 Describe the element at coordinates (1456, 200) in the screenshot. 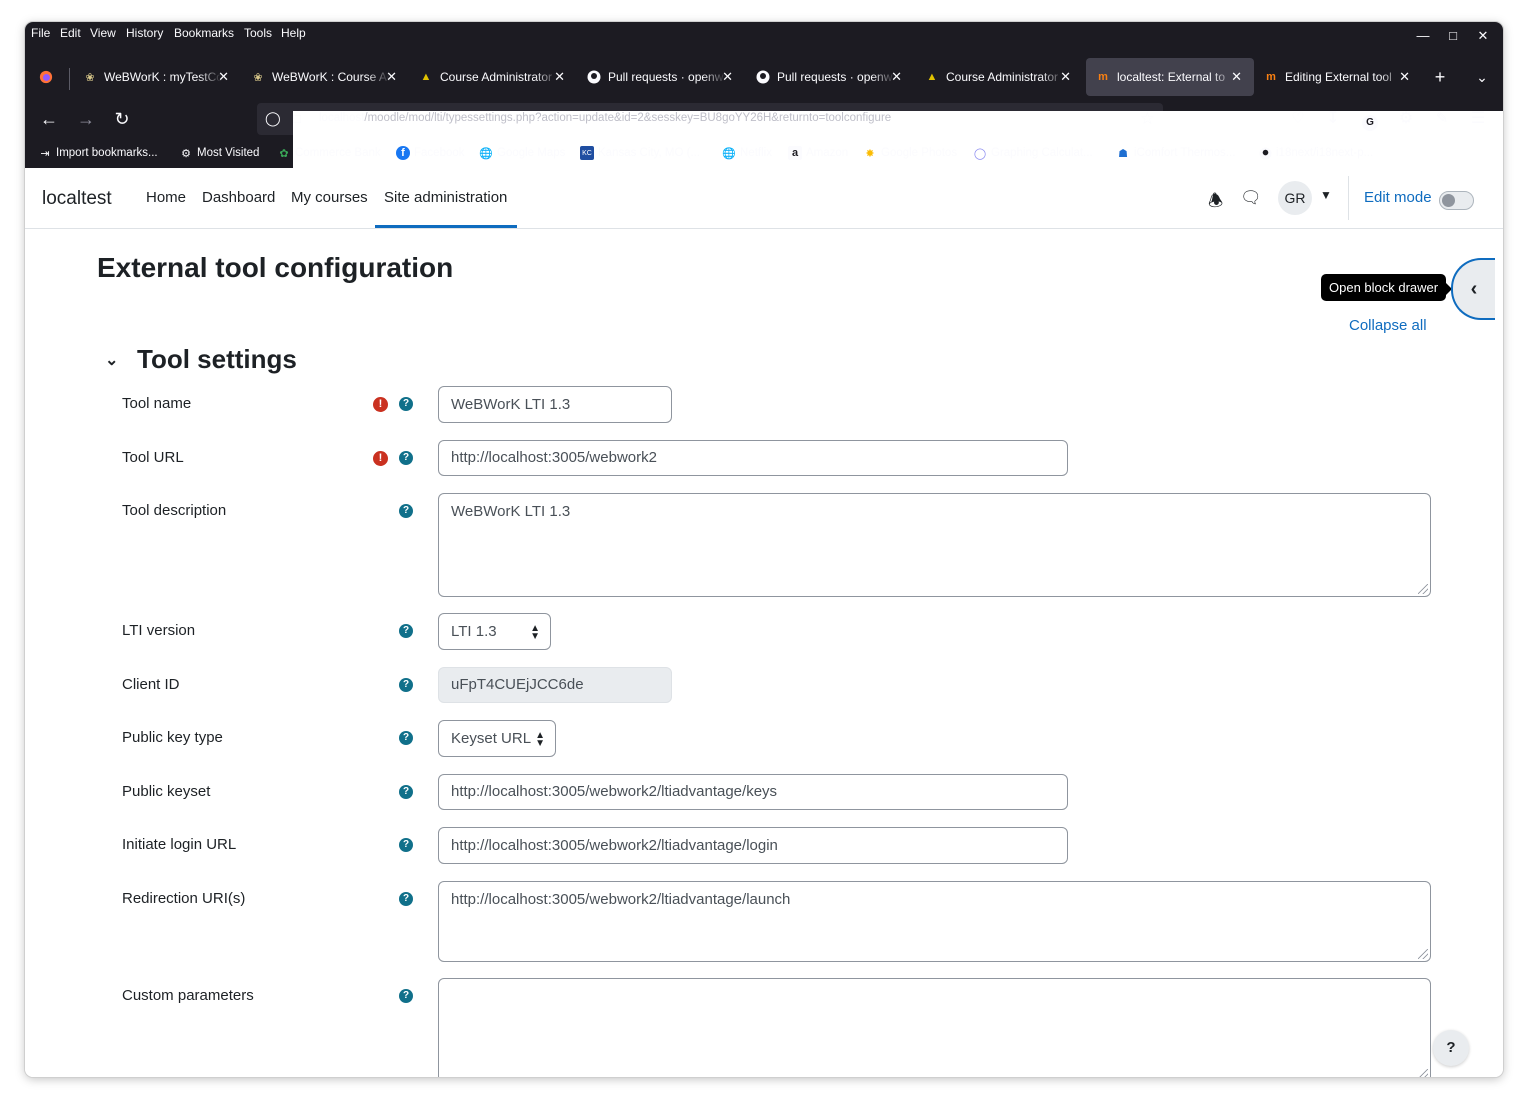

I see `edit-mode-toggle` at that location.